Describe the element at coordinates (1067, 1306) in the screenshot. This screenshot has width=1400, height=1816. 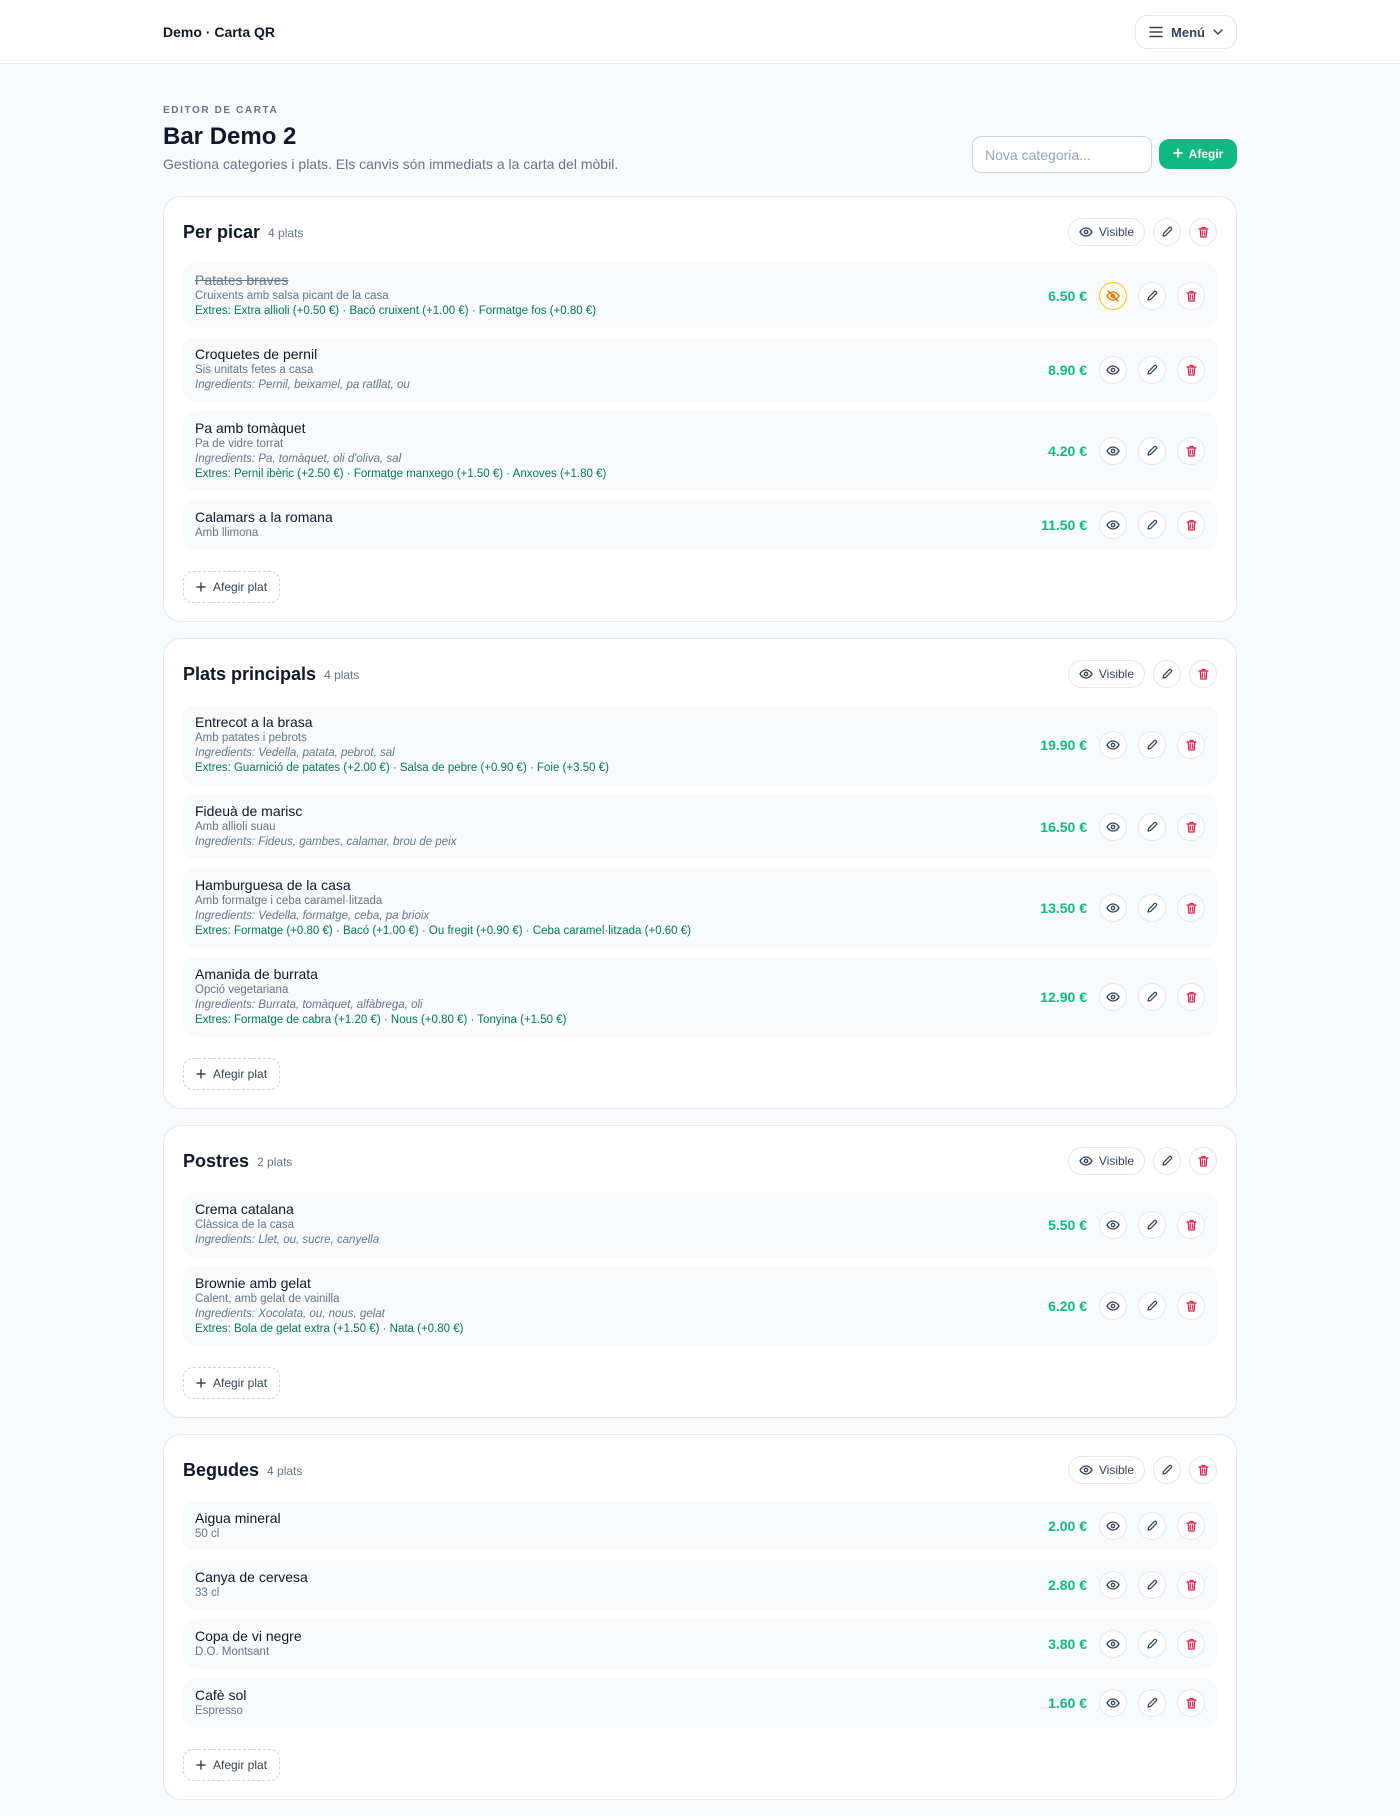
I see `dish-price: 6.20 €` at that location.